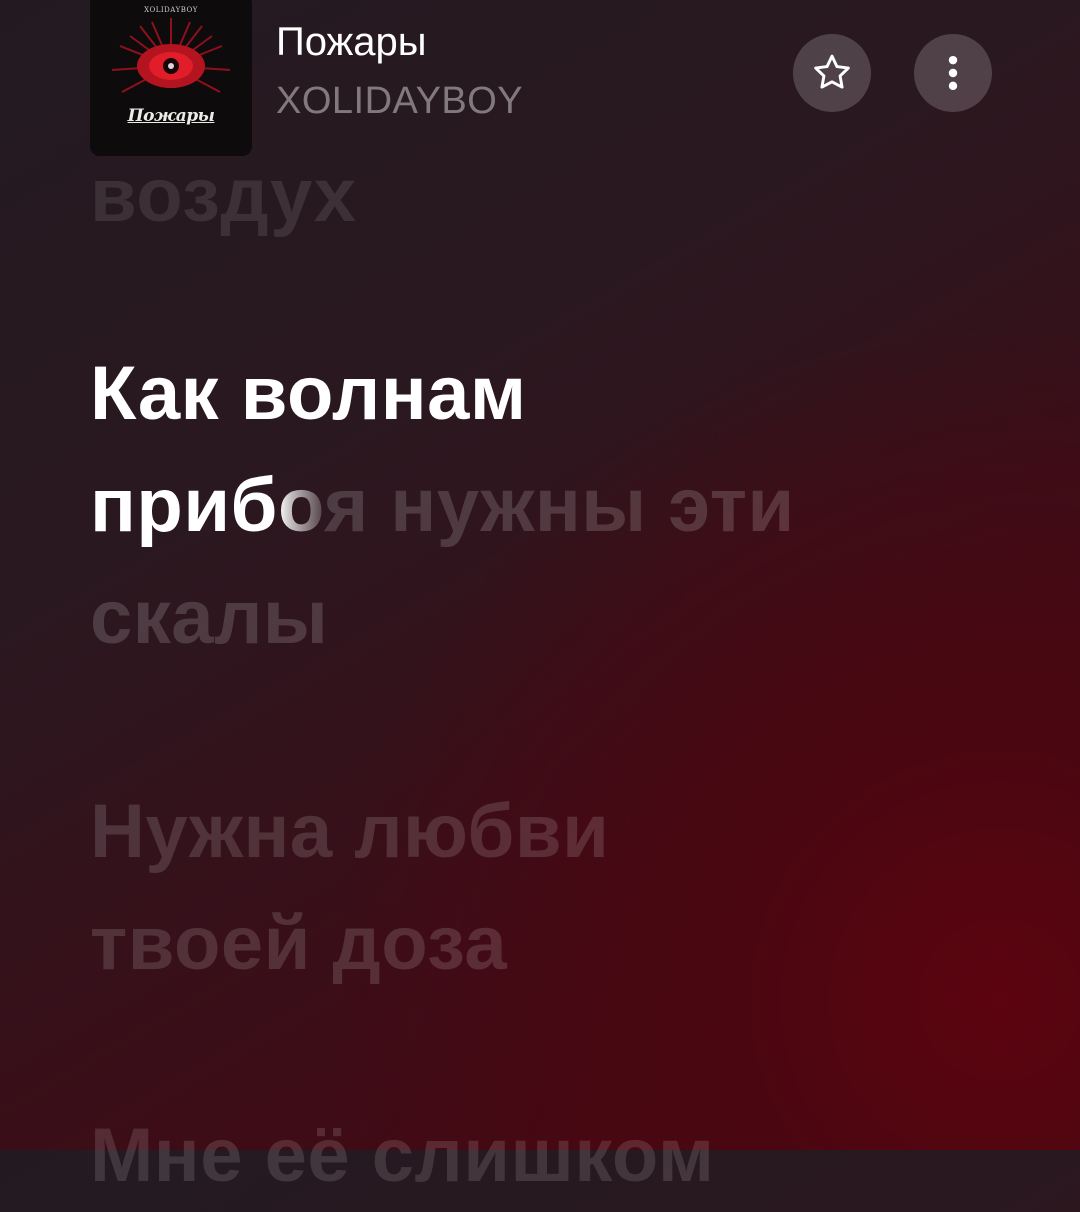 The width and height of the screenshot is (1080, 1212). Describe the element at coordinates (301, 505) in the screenshot. I see `lyric-current-syllable: о` at that location.